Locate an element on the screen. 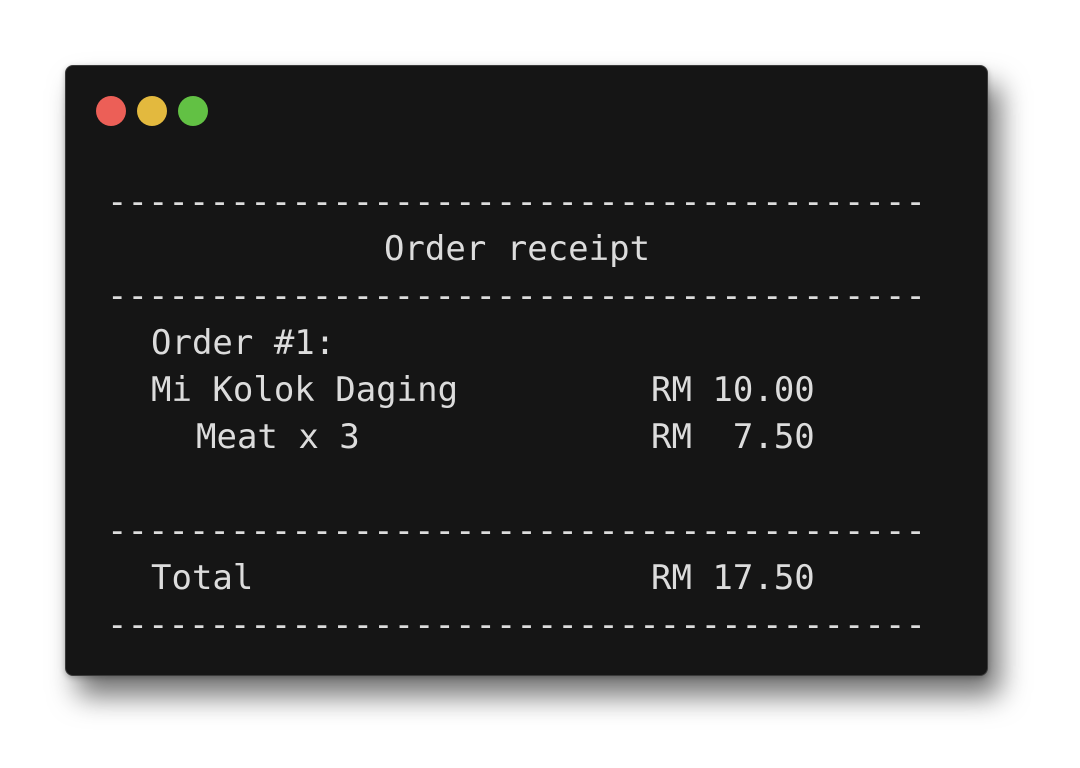 The image size is (1080, 768). receipt-title: Order receipt is located at coordinates (517, 249).